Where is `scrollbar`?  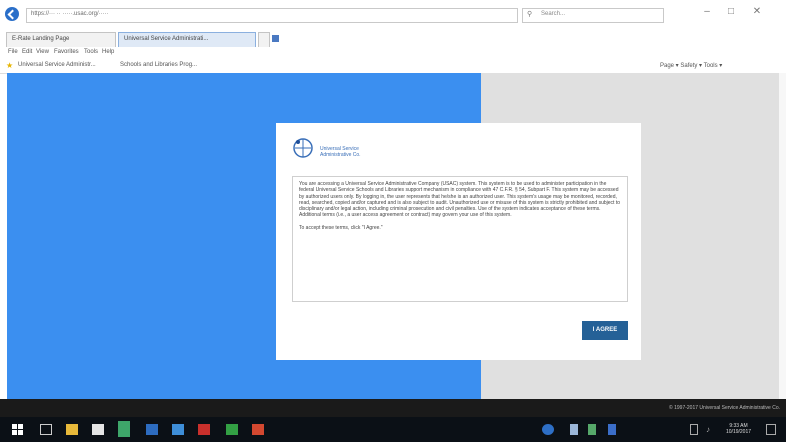 scrollbar is located at coordinates (782, 236).